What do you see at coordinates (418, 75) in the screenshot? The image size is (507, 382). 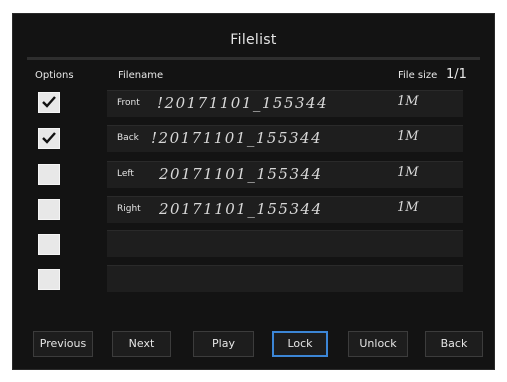 I see `filesize-header: File size` at bounding box center [418, 75].